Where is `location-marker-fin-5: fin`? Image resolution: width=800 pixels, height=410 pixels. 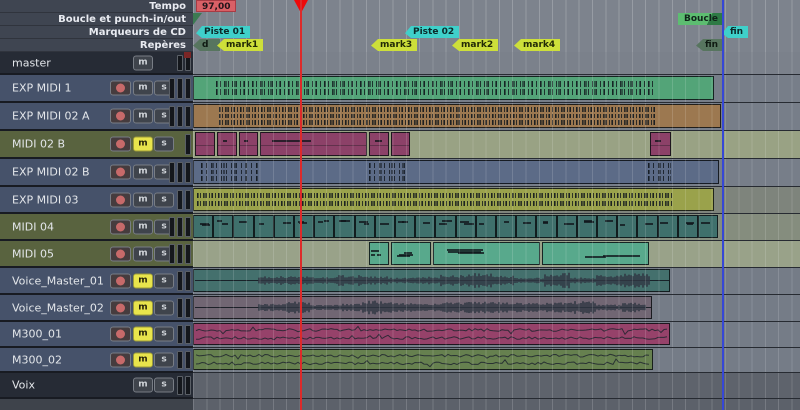
location-marker-fin-5: fin is located at coordinates (710, 45).